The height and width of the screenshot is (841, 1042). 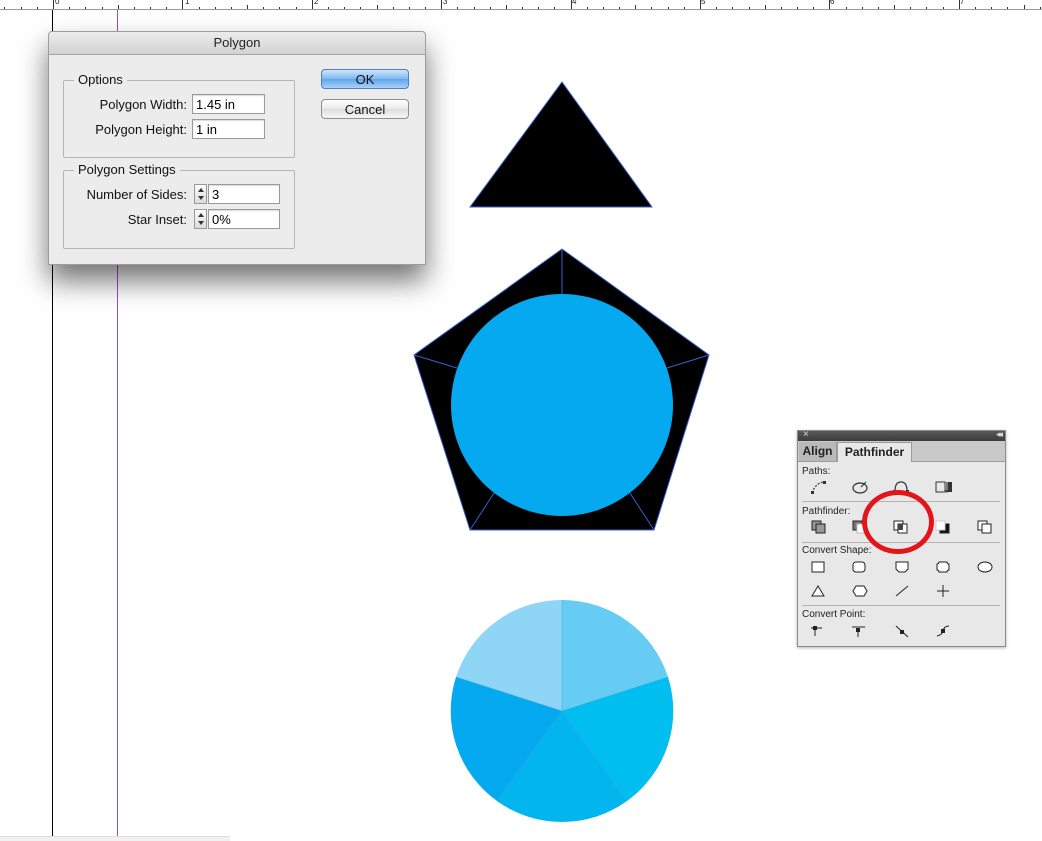 What do you see at coordinates (902, 567) in the screenshot?
I see `beveled-rectangle-icon` at bounding box center [902, 567].